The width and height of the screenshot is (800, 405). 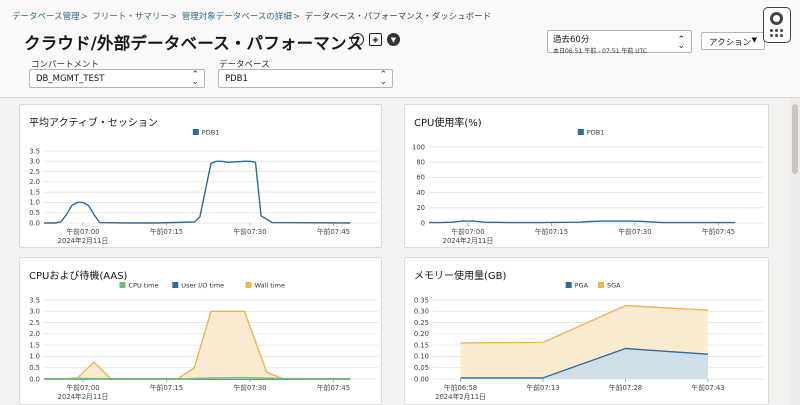 I want to click on filter-icon: ▼, so click(x=393, y=39).